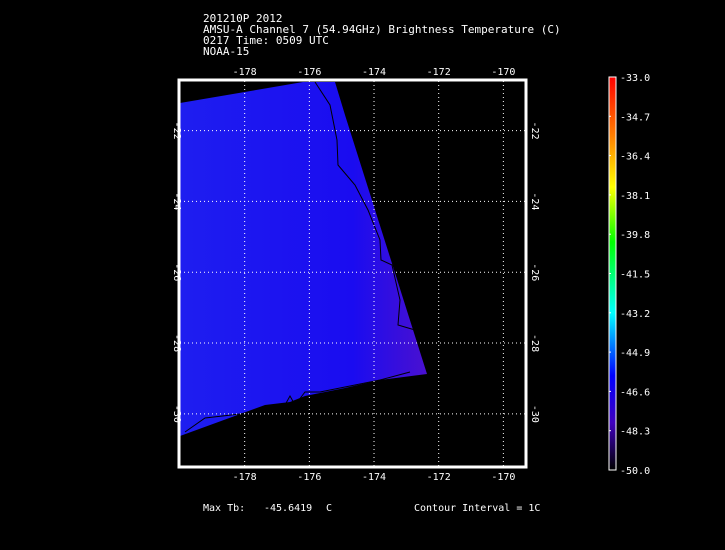  What do you see at coordinates (374, 72) in the screenshot?
I see `x-tick-label-top: -174` at bounding box center [374, 72].